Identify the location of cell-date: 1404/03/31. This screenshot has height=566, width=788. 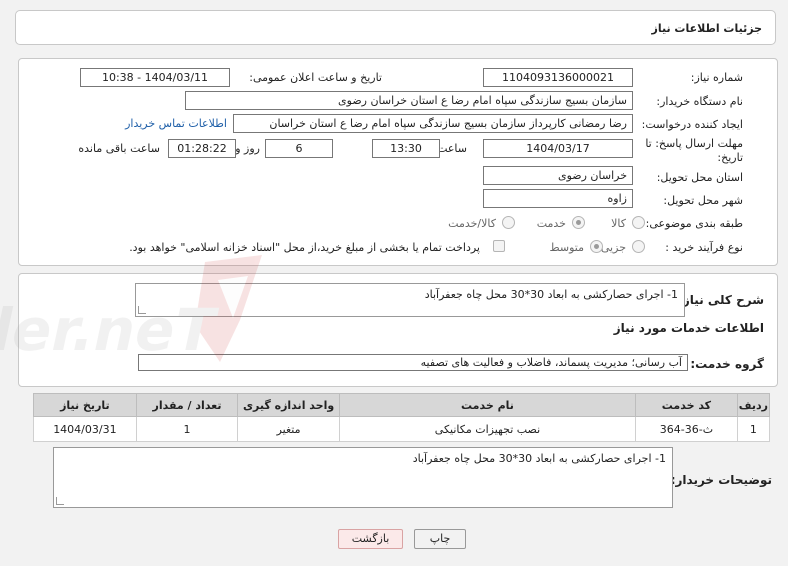
(85, 429).